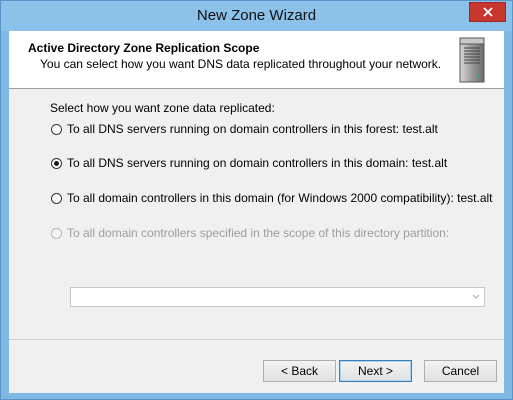 This screenshot has height=400, width=513. What do you see at coordinates (476, 296) in the screenshot?
I see `chevron-down-icon` at bounding box center [476, 296].